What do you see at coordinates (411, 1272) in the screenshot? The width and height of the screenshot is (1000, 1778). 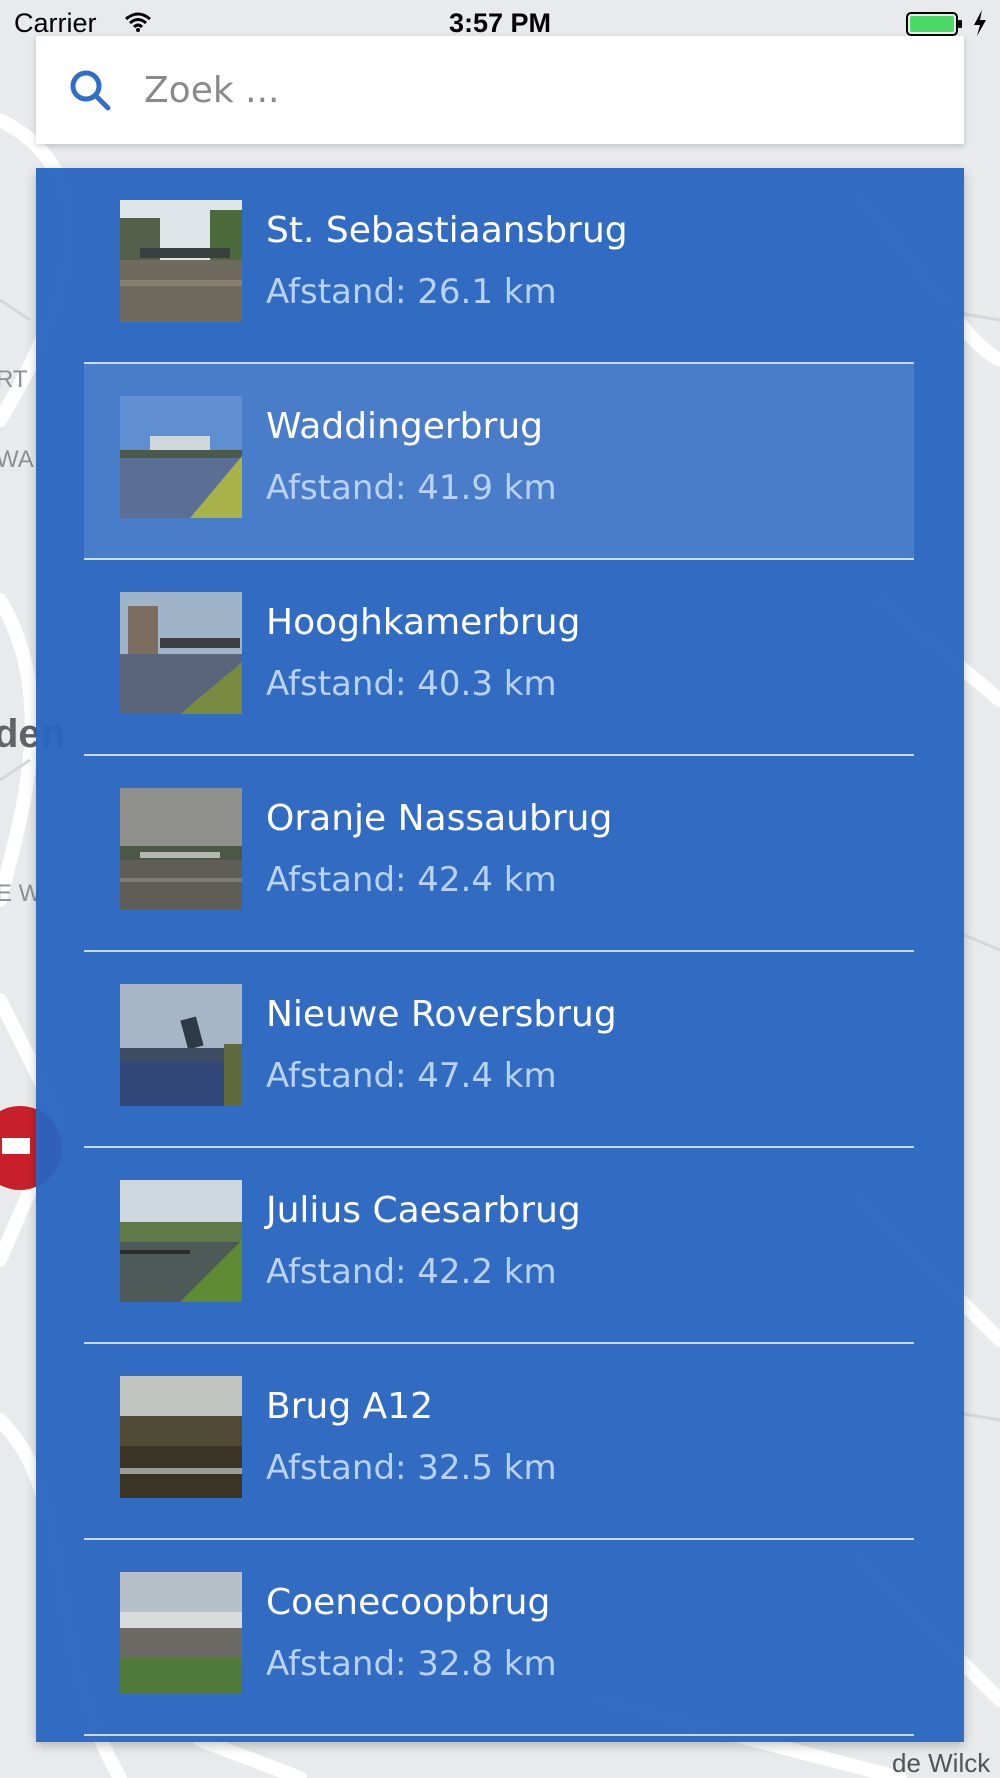 I see `bridge-distance: Afstand: 42.2 km` at bounding box center [411, 1272].